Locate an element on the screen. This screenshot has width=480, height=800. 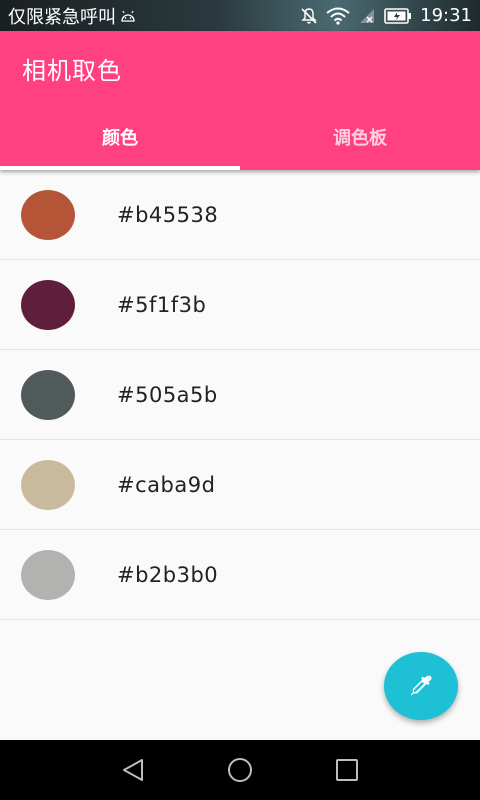
tab-palette-label: 调色板 is located at coordinates (360, 138).